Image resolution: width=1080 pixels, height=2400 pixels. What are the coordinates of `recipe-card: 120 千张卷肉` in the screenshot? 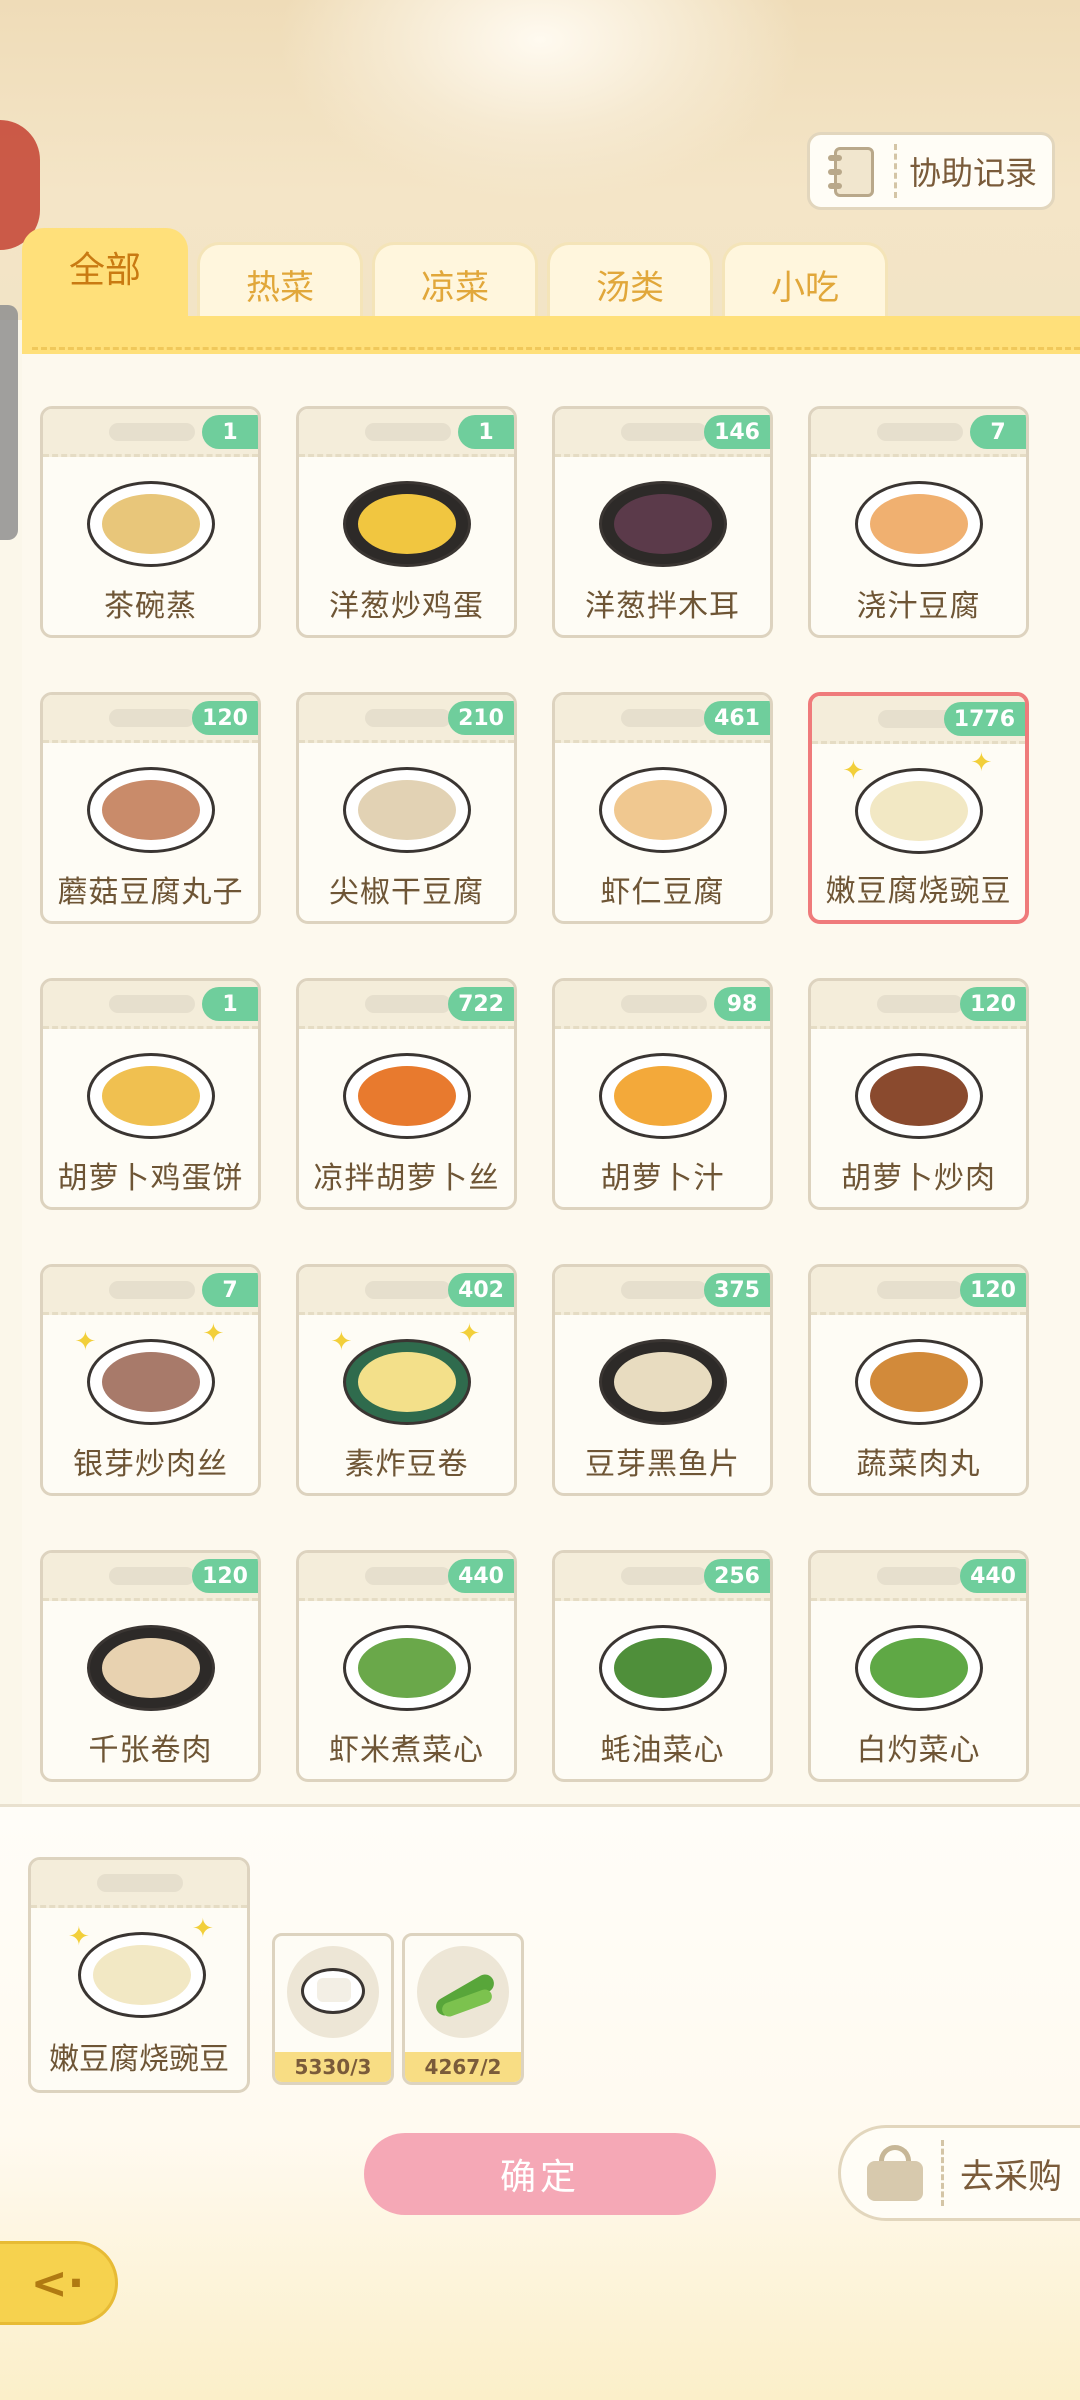 It's located at (150, 1666).